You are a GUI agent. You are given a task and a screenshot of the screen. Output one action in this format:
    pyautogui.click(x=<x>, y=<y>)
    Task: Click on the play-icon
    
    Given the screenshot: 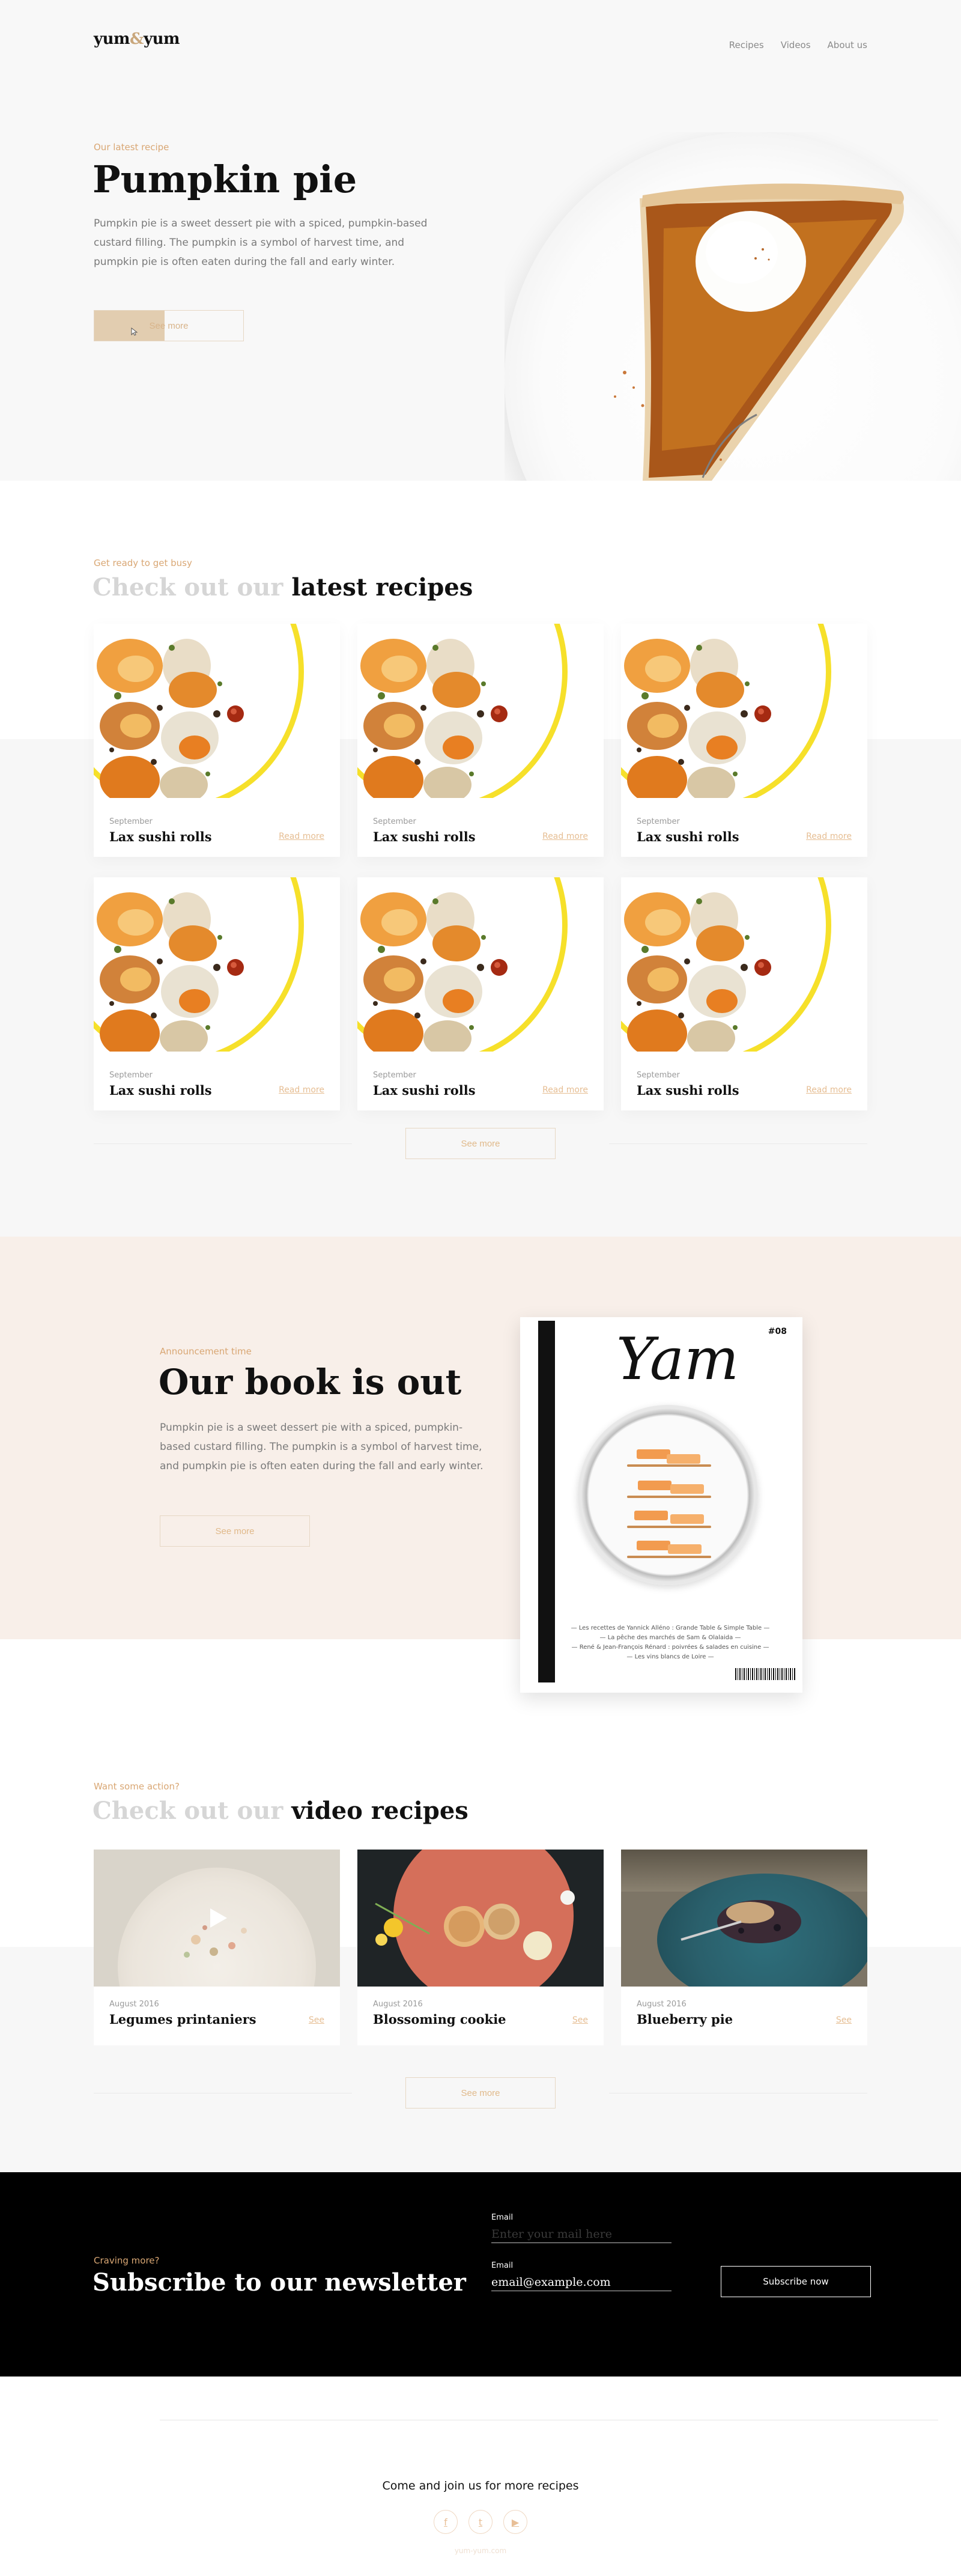 What is the action you would take?
    pyautogui.click(x=217, y=1918)
    